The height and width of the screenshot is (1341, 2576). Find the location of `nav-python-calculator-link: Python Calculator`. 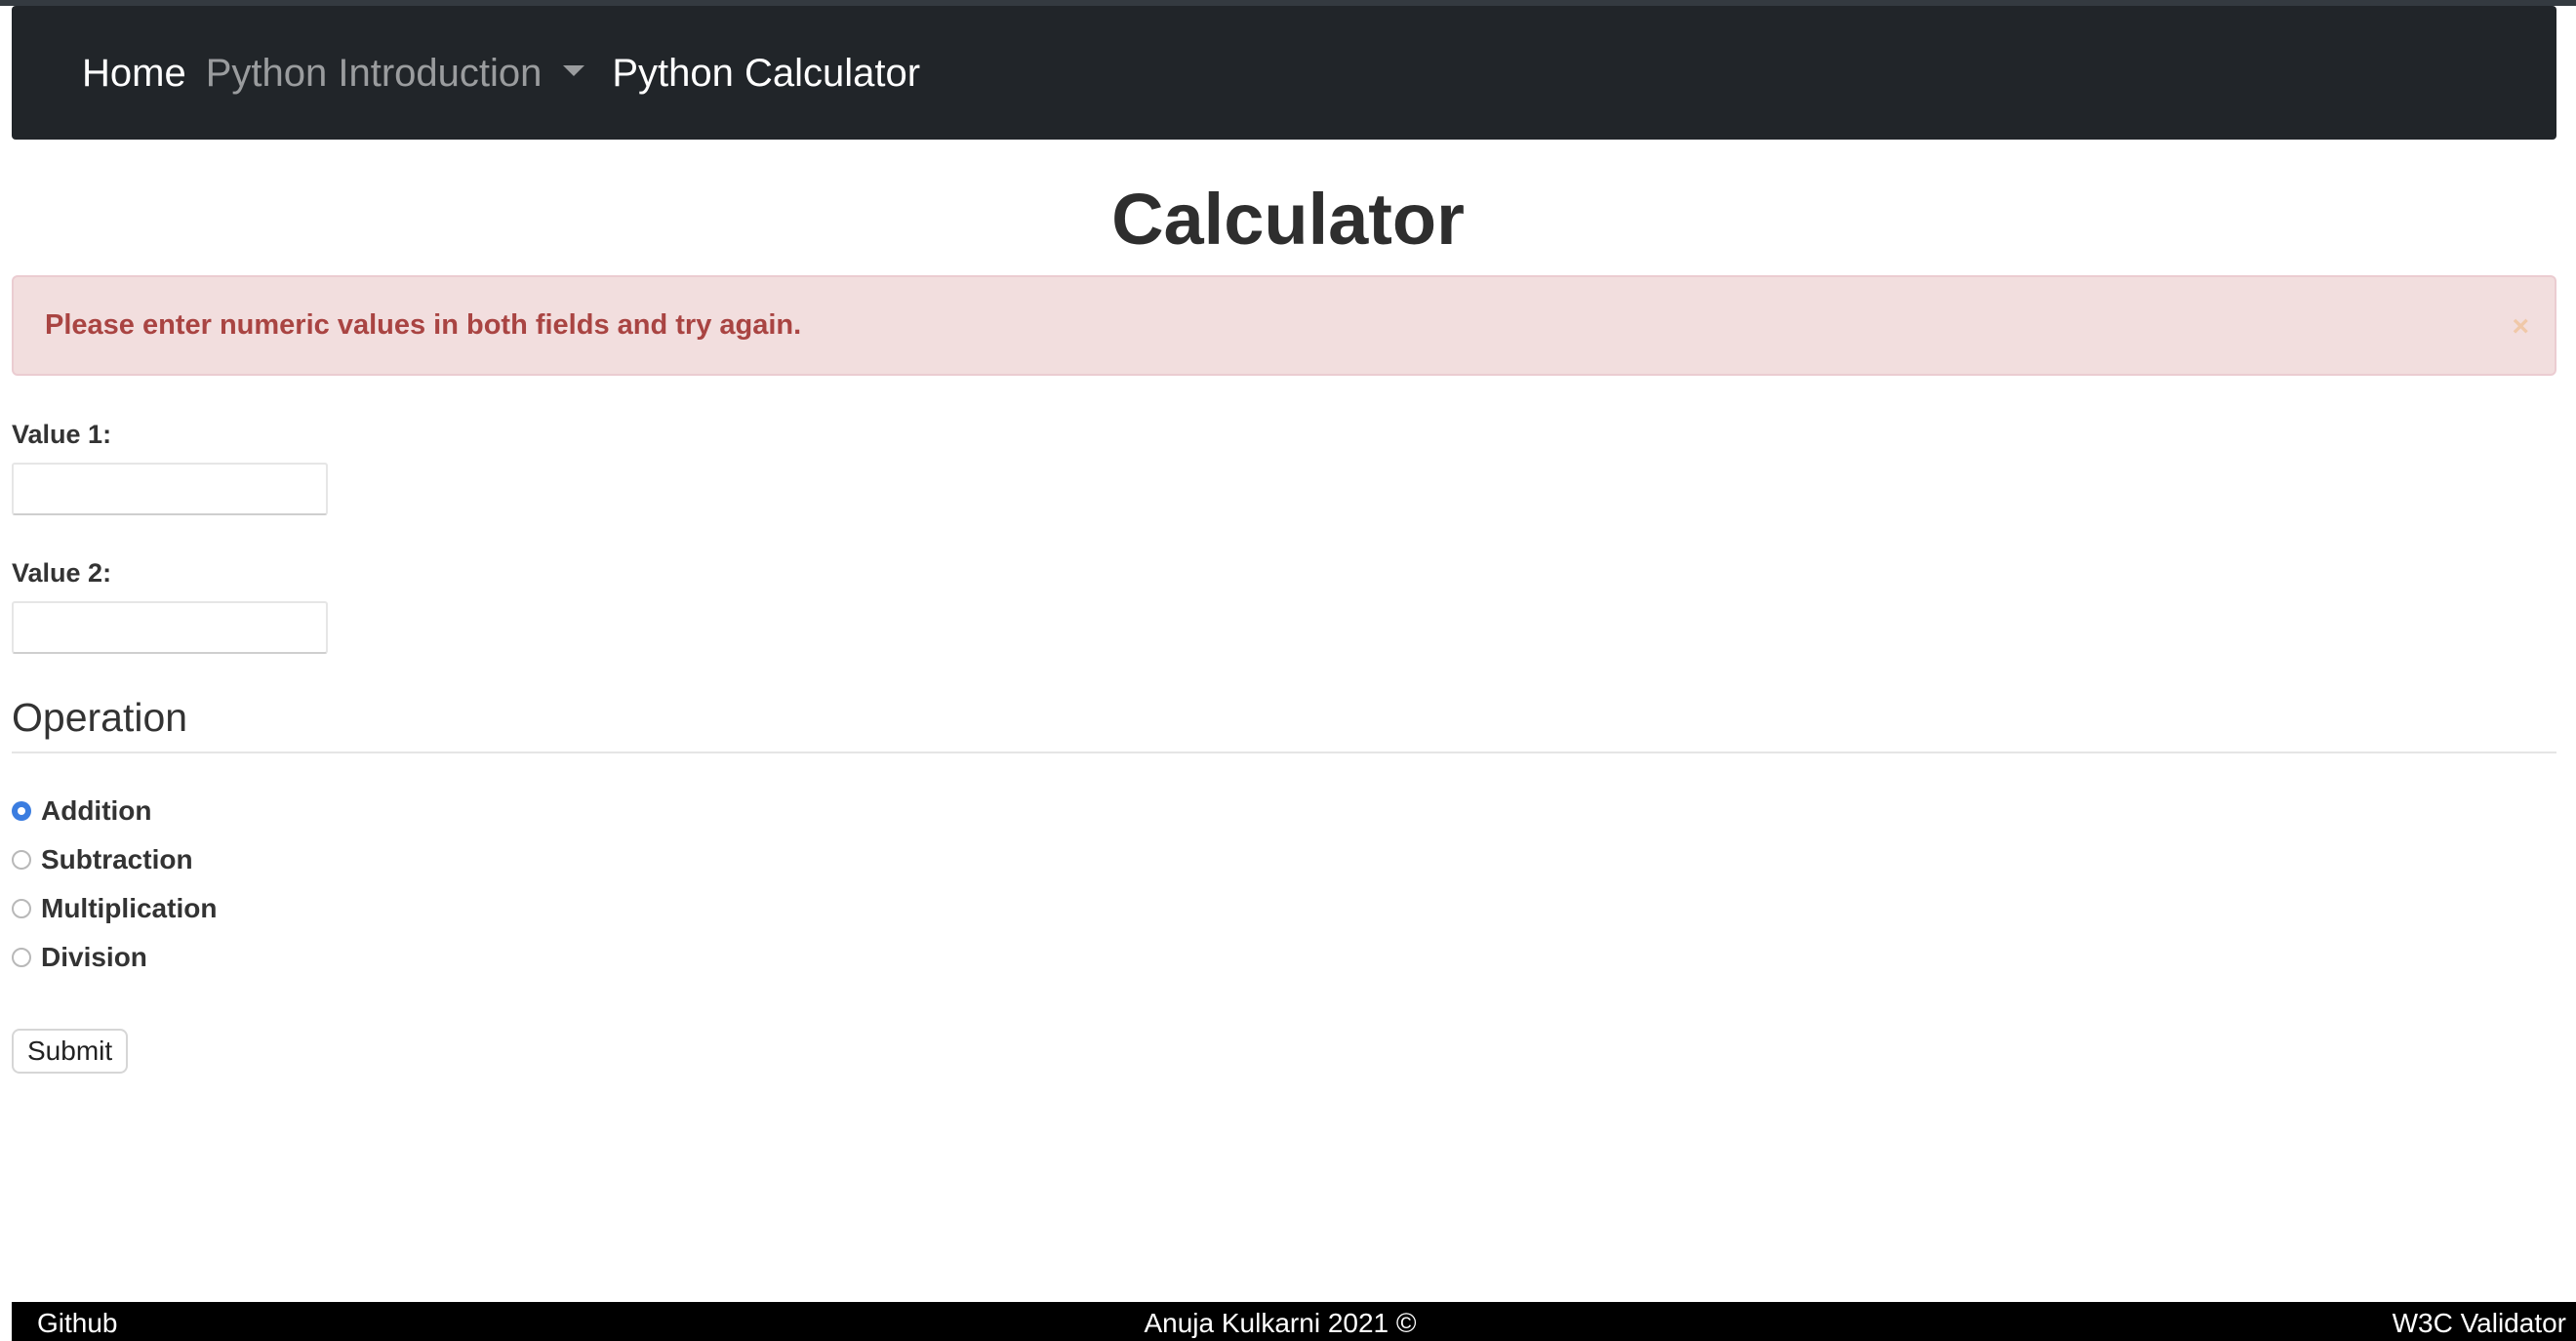

nav-python-calculator-link: Python Calculator is located at coordinates (766, 73).